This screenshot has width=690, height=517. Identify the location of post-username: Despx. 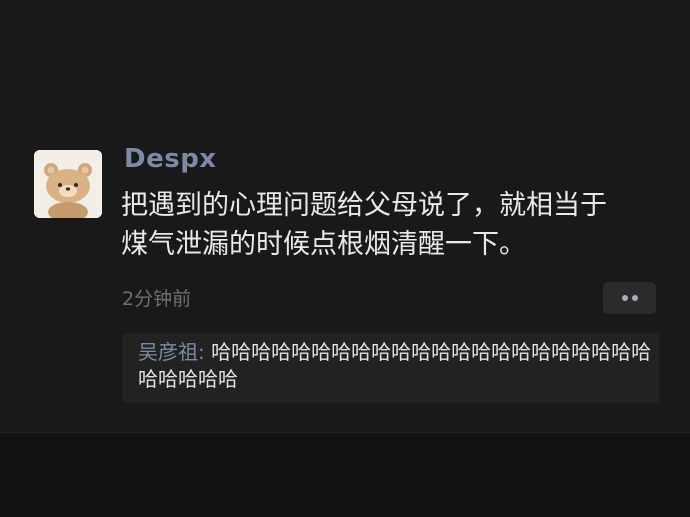
(170, 159).